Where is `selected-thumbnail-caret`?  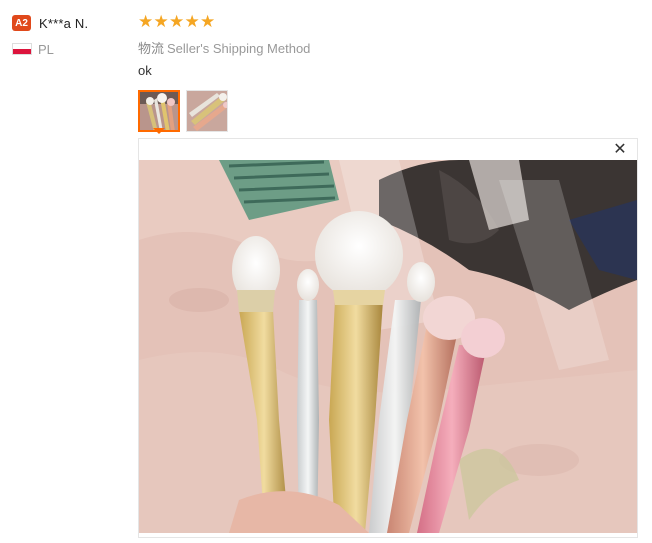 selected-thumbnail-caret is located at coordinates (159, 131).